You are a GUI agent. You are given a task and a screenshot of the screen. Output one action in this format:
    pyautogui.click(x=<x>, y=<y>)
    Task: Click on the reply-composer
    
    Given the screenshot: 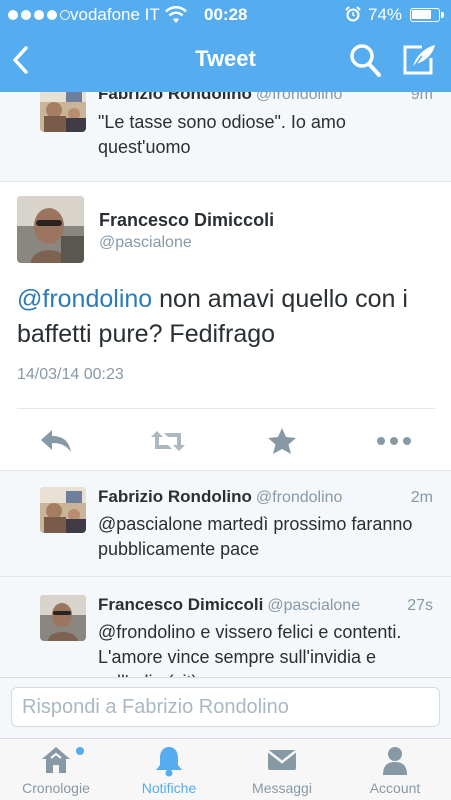 What is the action you would take?
    pyautogui.click(x=225, y=707)
    